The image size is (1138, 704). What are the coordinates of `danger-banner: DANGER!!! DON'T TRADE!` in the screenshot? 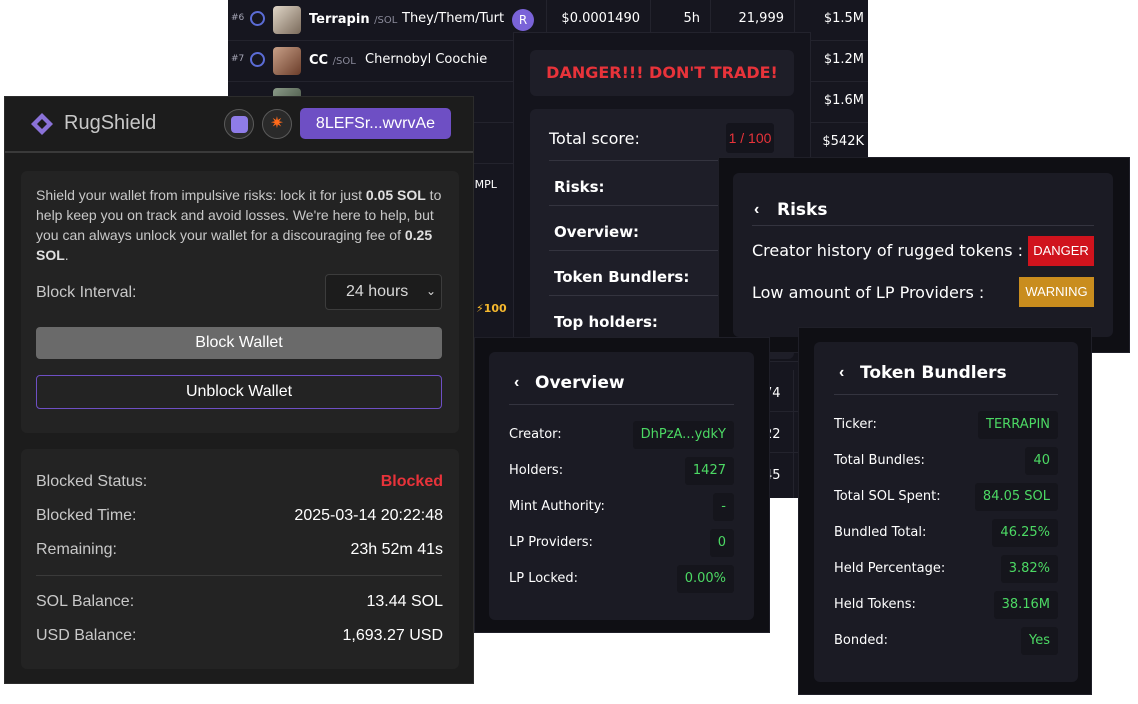 It's located at (662, 73).